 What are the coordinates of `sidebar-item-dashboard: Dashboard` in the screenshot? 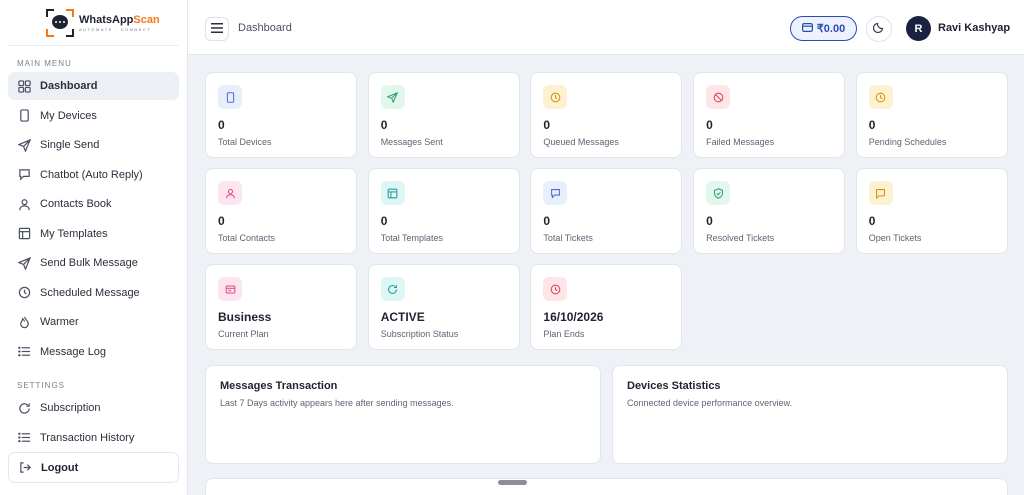 It's located at (93, 86).